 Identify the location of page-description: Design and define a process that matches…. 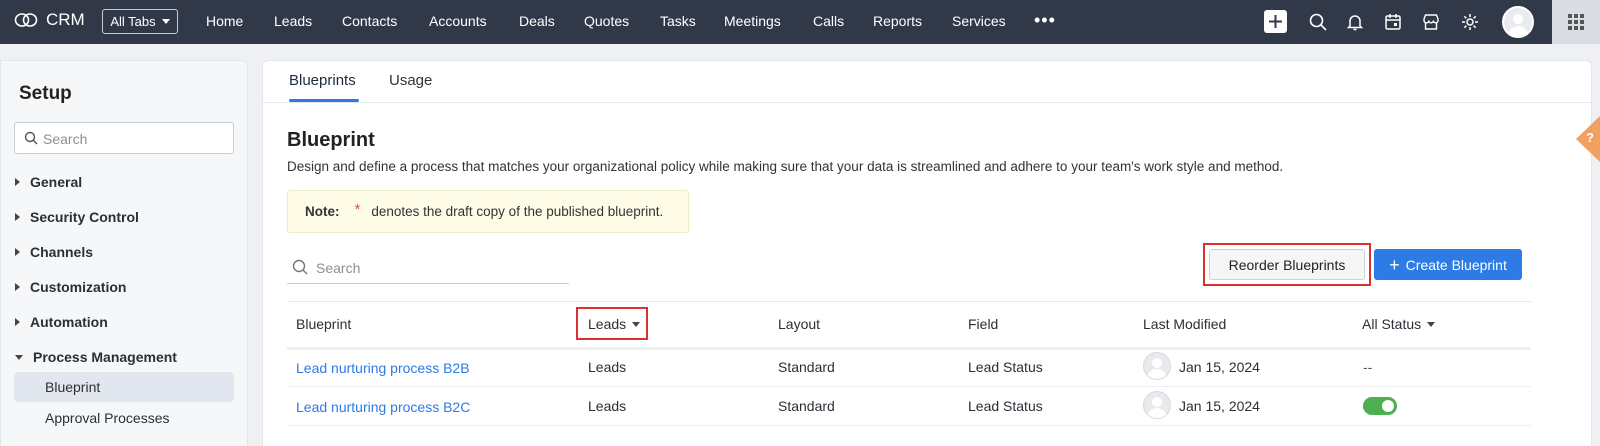
(785, 166).